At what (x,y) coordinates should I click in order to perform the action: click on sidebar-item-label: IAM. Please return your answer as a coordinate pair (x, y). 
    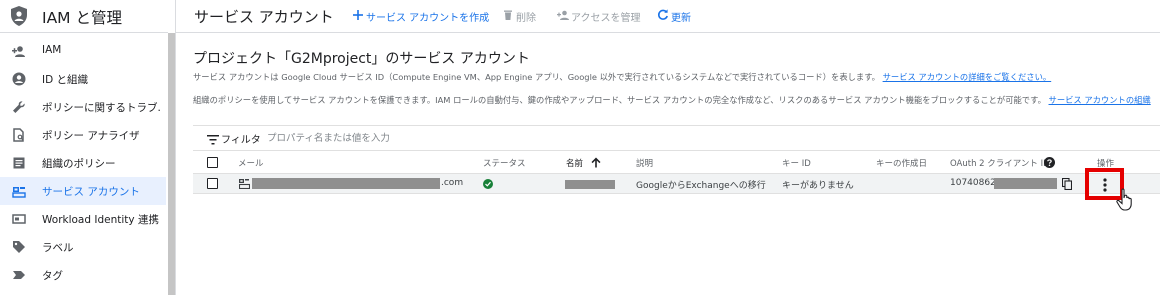
    Looking at the image, I should click on (52, 50).